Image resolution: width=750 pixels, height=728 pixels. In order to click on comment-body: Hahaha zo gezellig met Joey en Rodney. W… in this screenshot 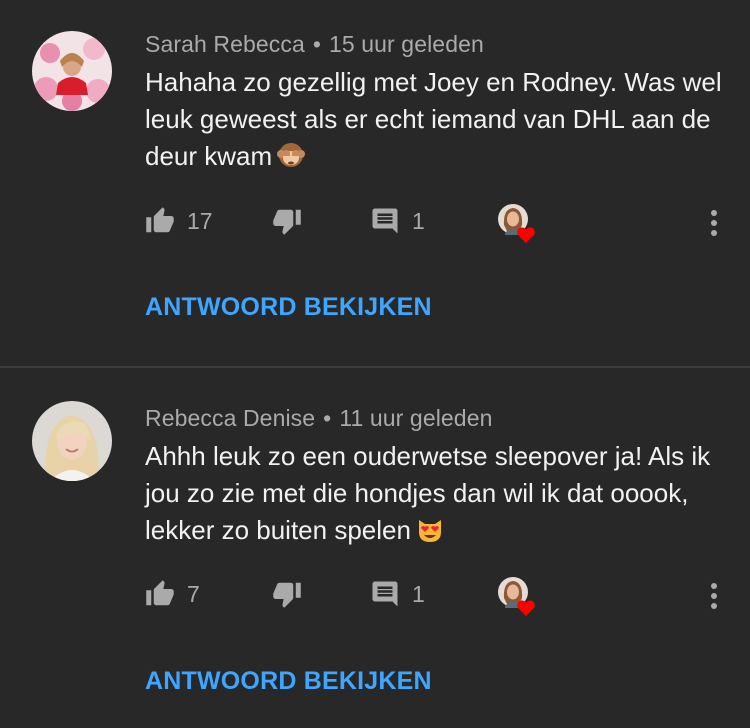, I will do `click(433, 119)`.